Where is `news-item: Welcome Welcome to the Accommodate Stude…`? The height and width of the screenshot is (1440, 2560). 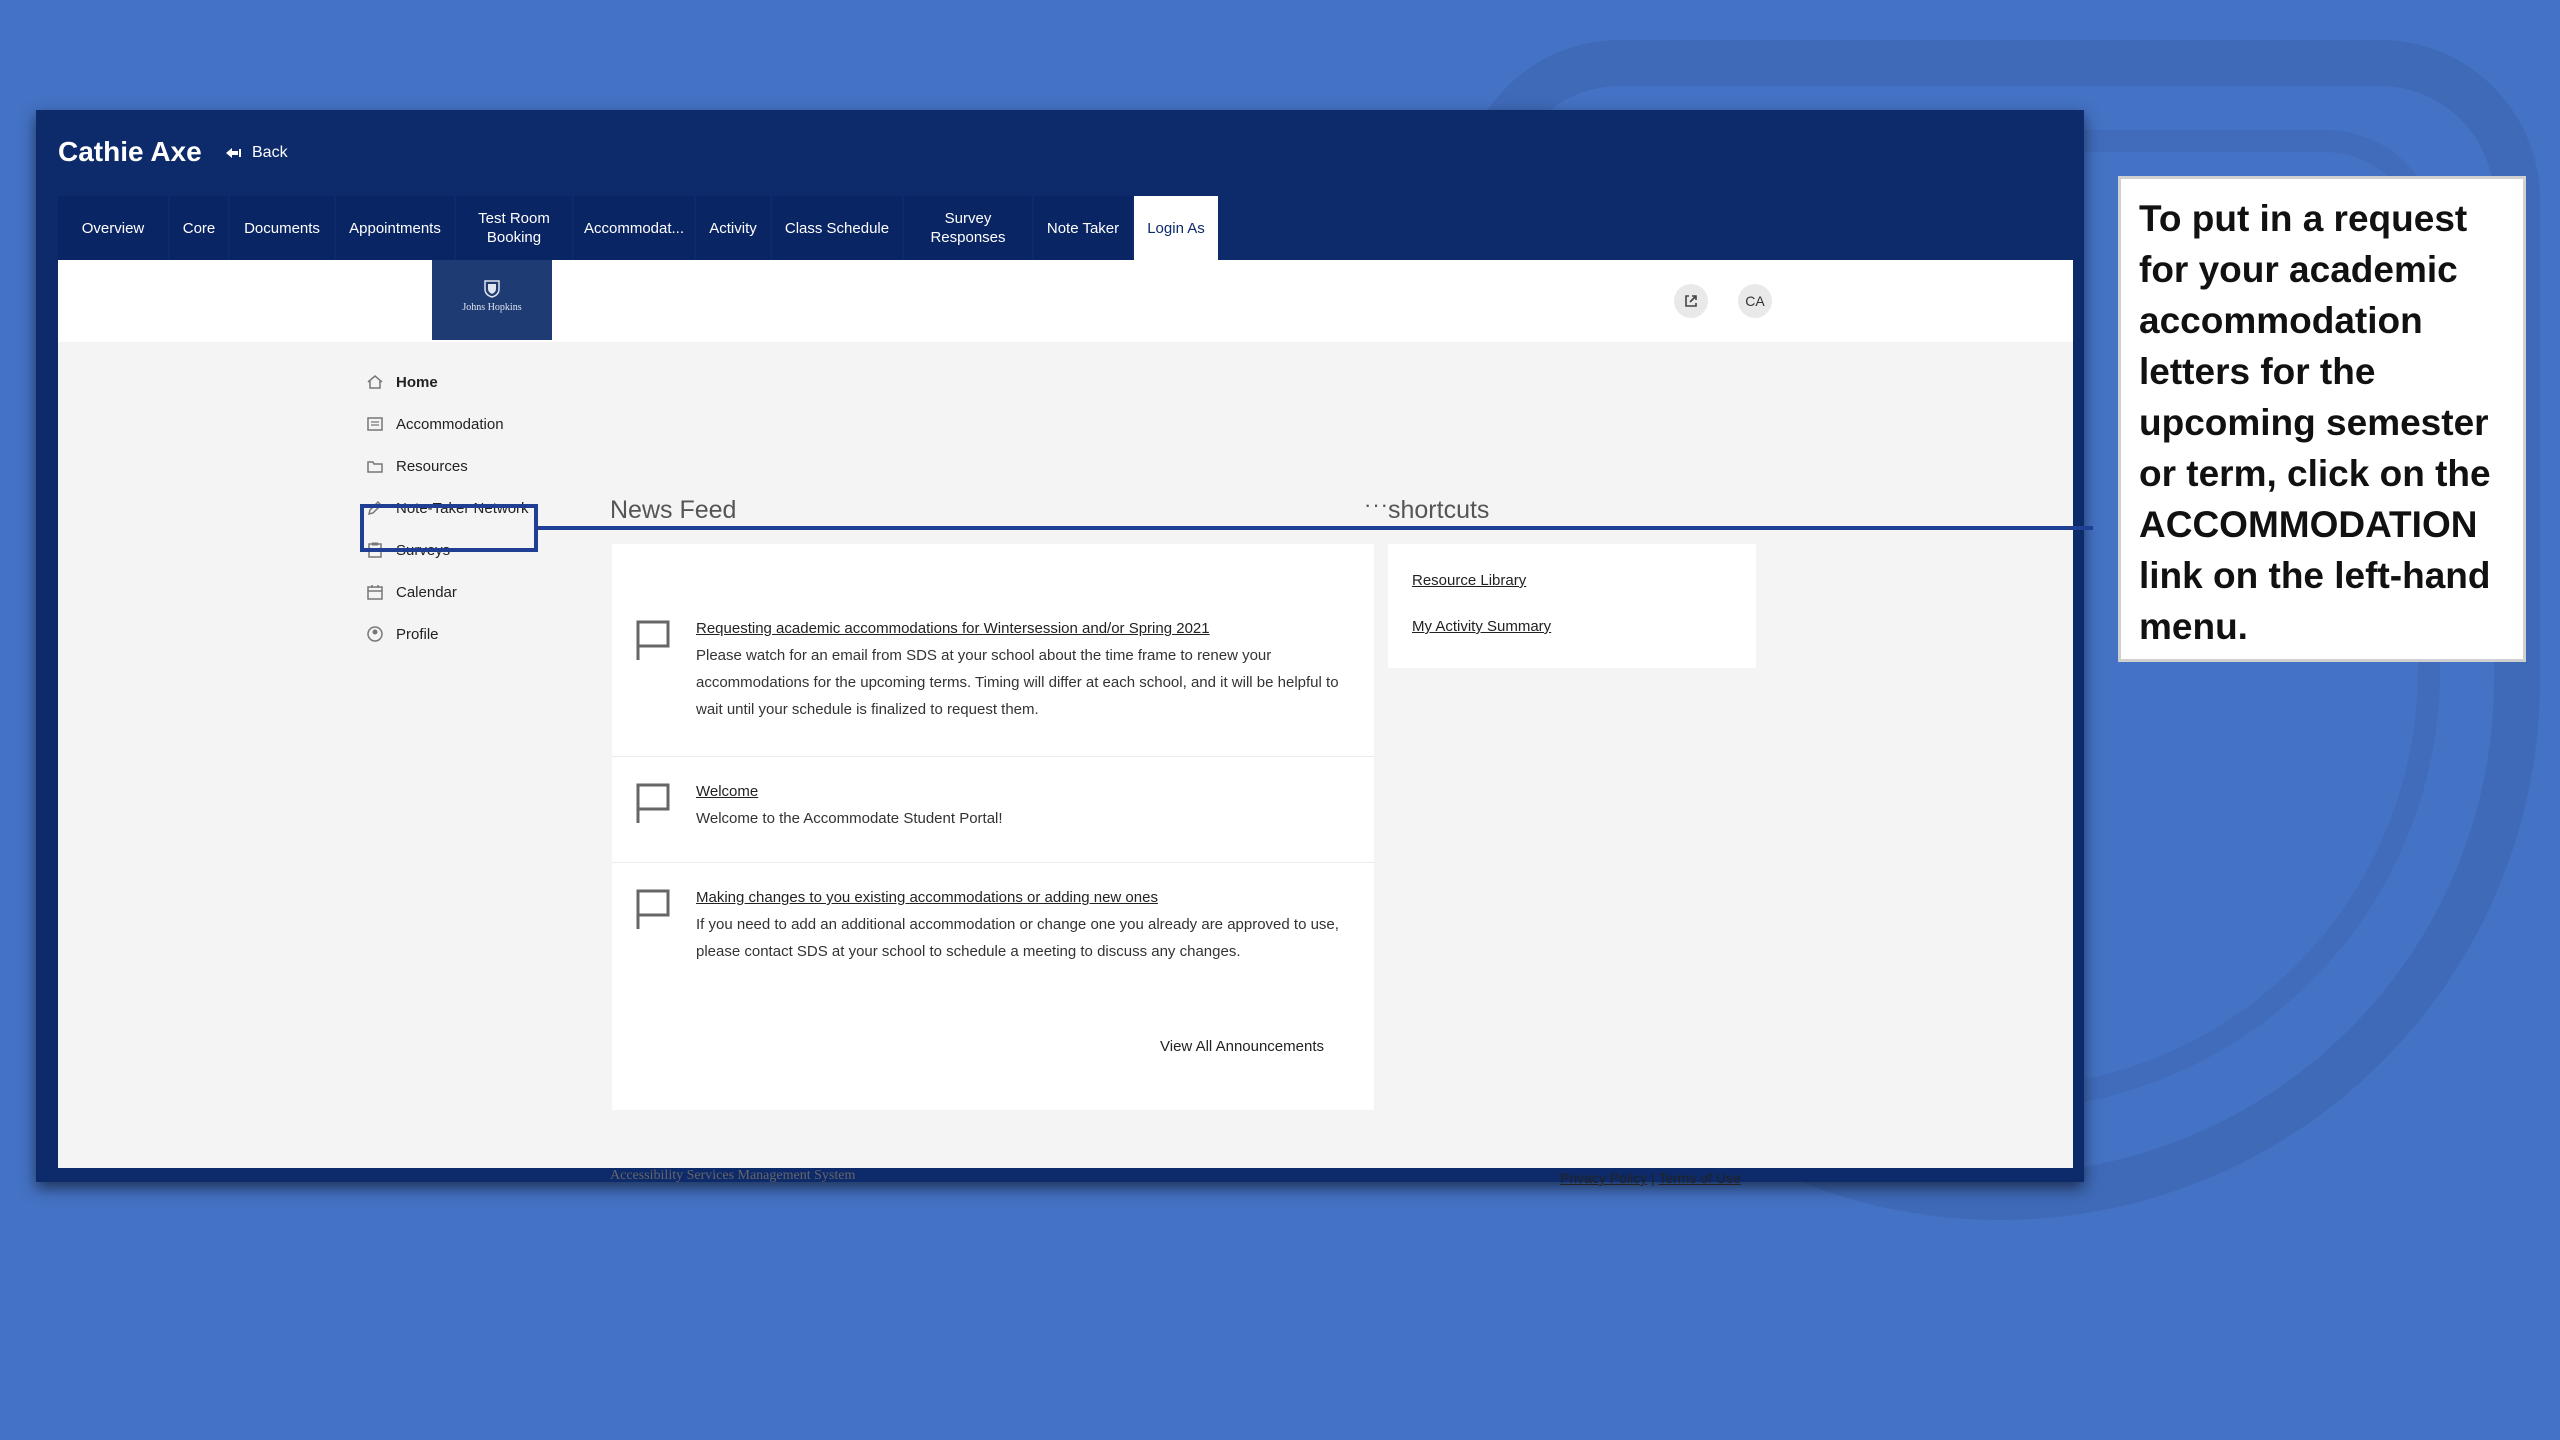
news-item: Welcome Welcome to the Accommodate Stude… is located at coordinates (993, 808).